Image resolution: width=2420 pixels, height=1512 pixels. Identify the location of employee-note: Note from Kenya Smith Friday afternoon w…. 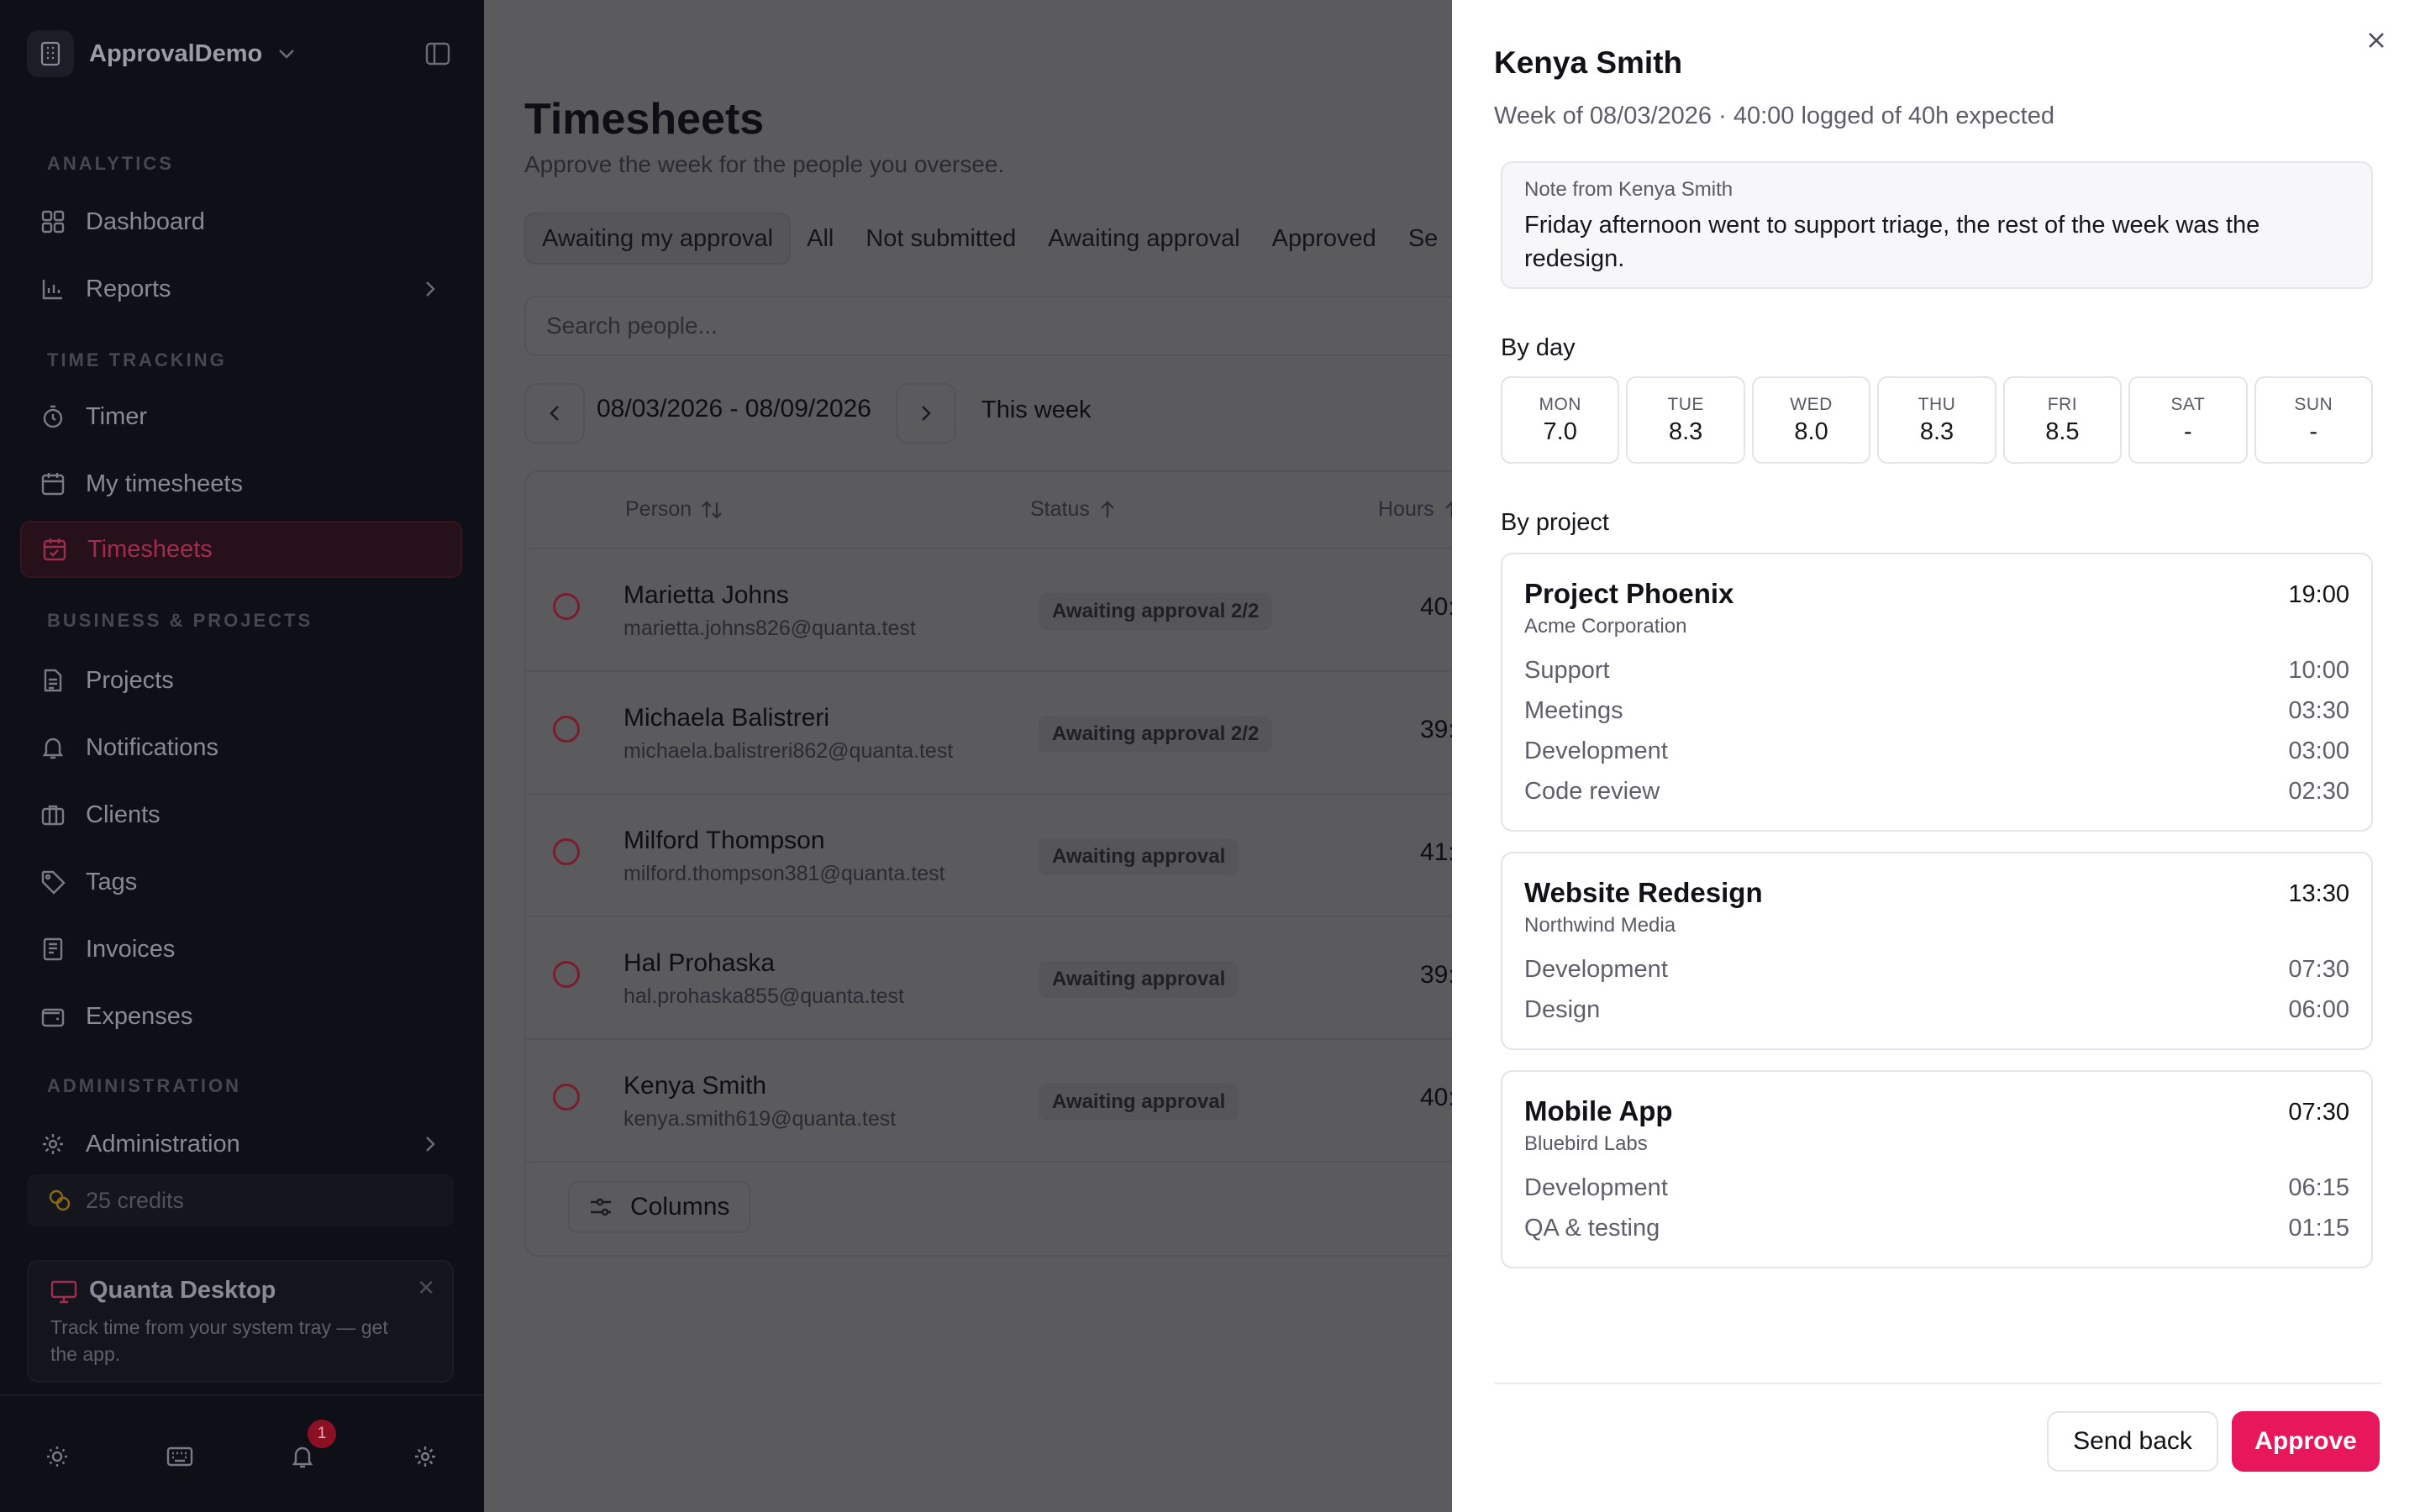
(1937, 225).